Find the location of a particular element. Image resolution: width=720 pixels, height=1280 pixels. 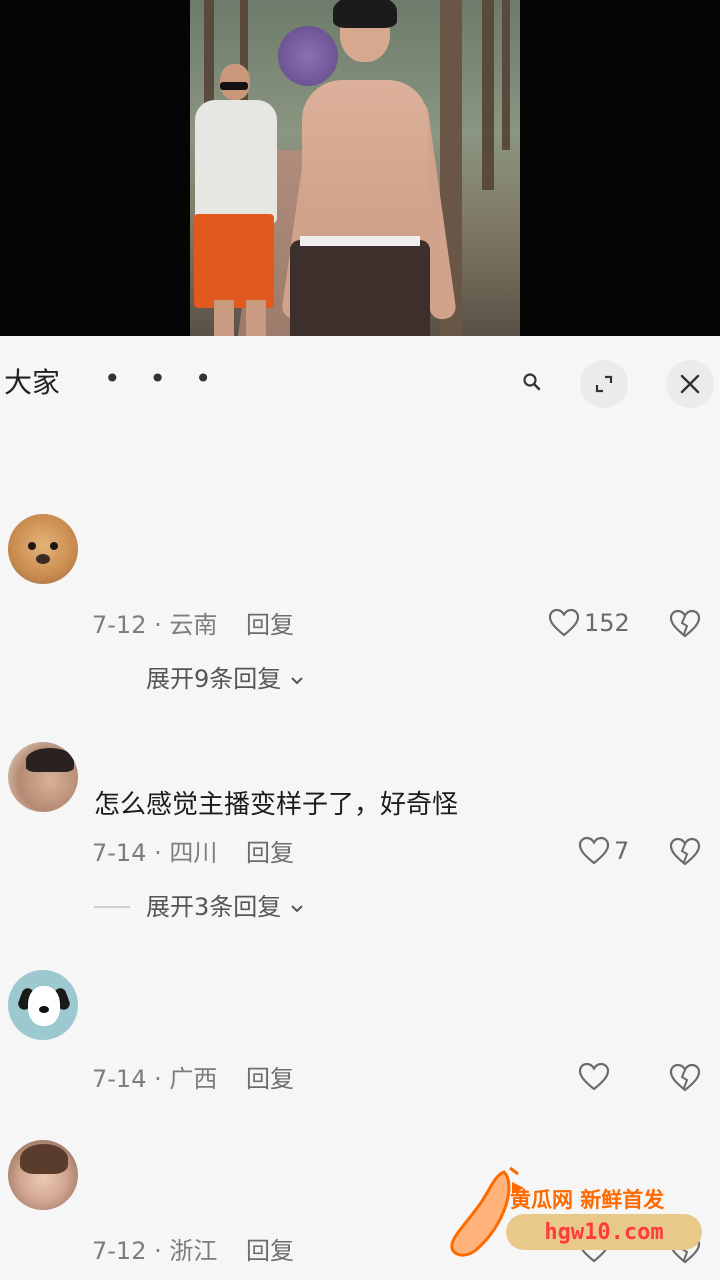

search-button is located at coordinates (532, 382).